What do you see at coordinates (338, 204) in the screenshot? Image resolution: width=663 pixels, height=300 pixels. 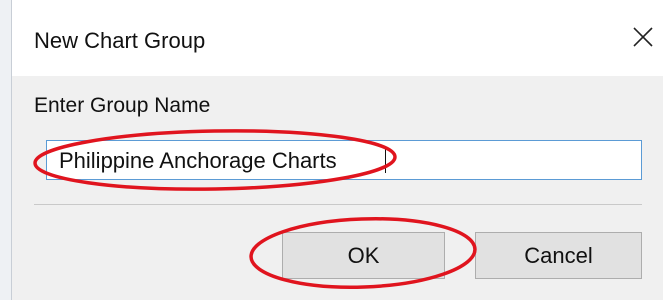 I see `separator` at bounding box center [338, 204].